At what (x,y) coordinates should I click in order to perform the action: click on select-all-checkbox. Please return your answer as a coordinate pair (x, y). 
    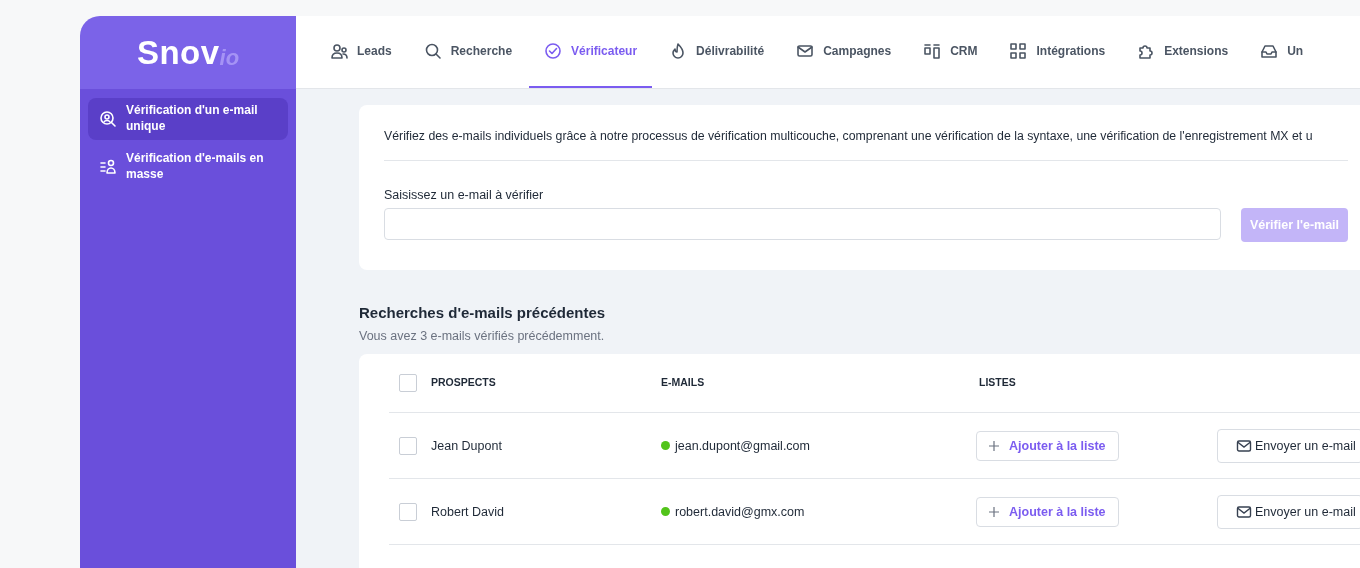
    Looking at the image, I should click on (408, 383).